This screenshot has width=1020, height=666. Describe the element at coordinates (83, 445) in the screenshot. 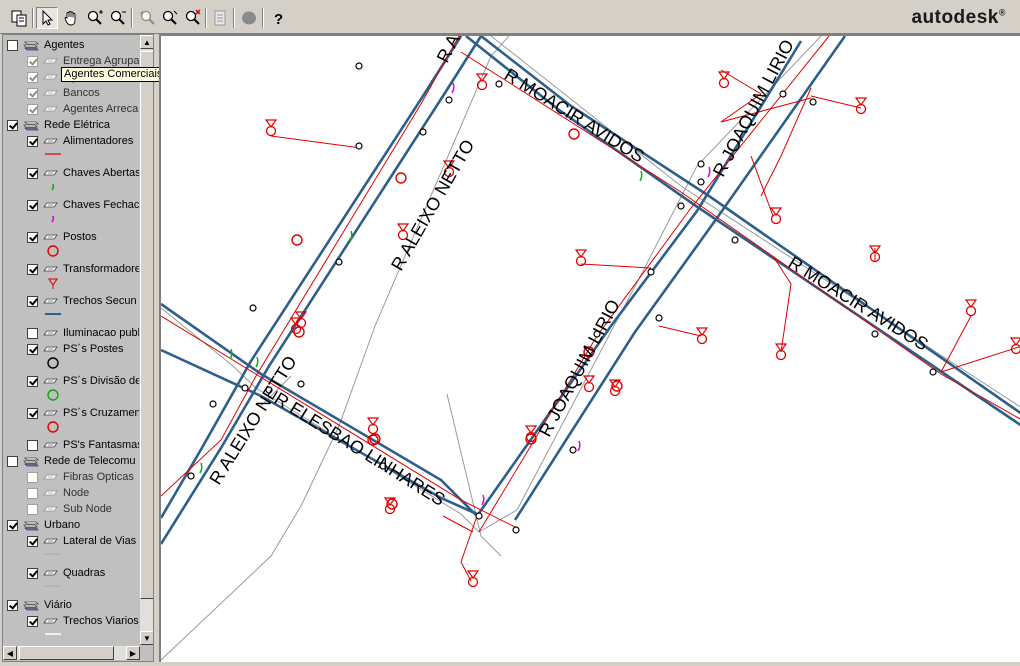

I see `legend-item-ps-s-fantasmas: PS's Fantasmas` at that location.